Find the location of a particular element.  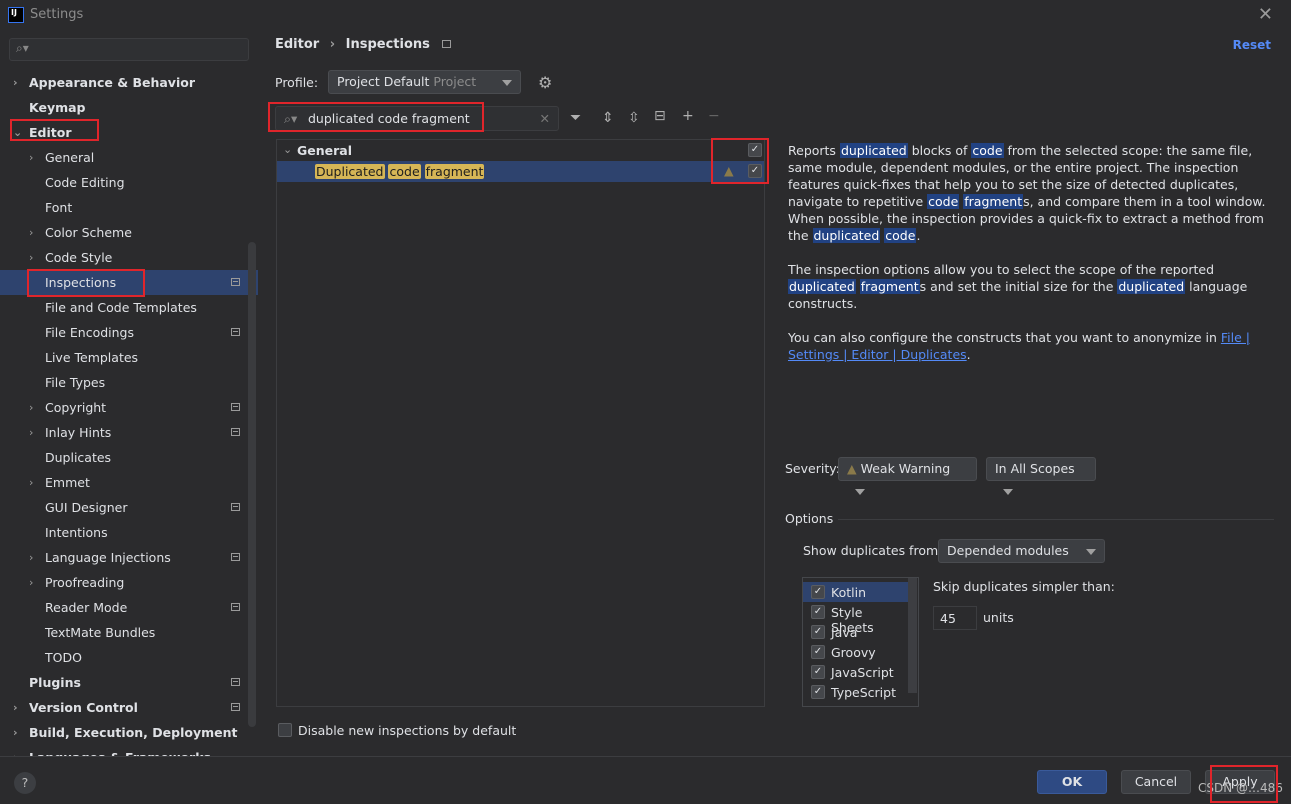

filter-icon: ⏷ is located at coordinates (575, 118).